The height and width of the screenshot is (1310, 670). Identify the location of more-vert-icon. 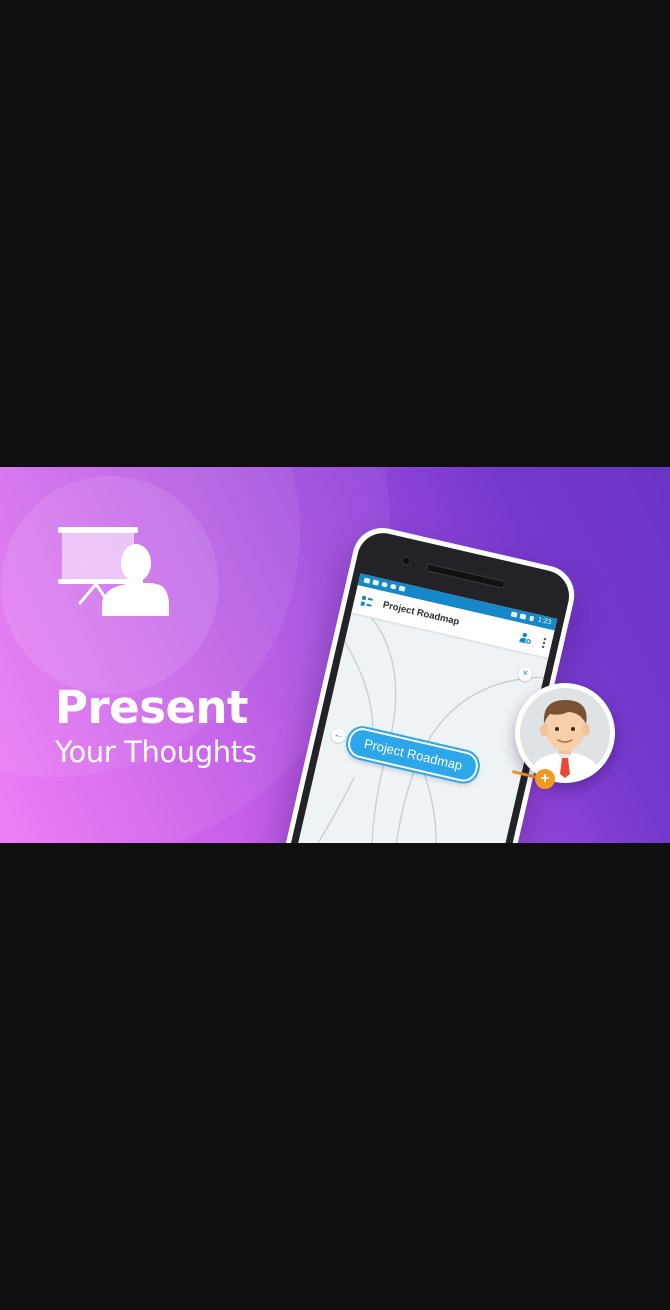
(544, 643).